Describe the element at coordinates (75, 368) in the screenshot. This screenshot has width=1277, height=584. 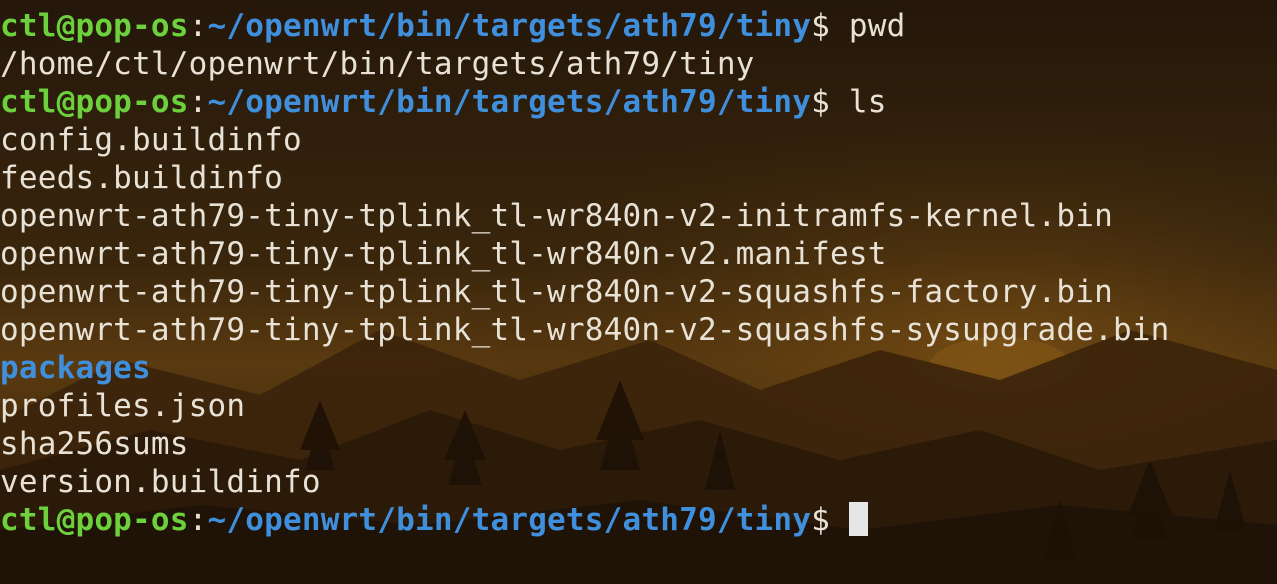
I see `ls-entry-directory: packages` at that location.